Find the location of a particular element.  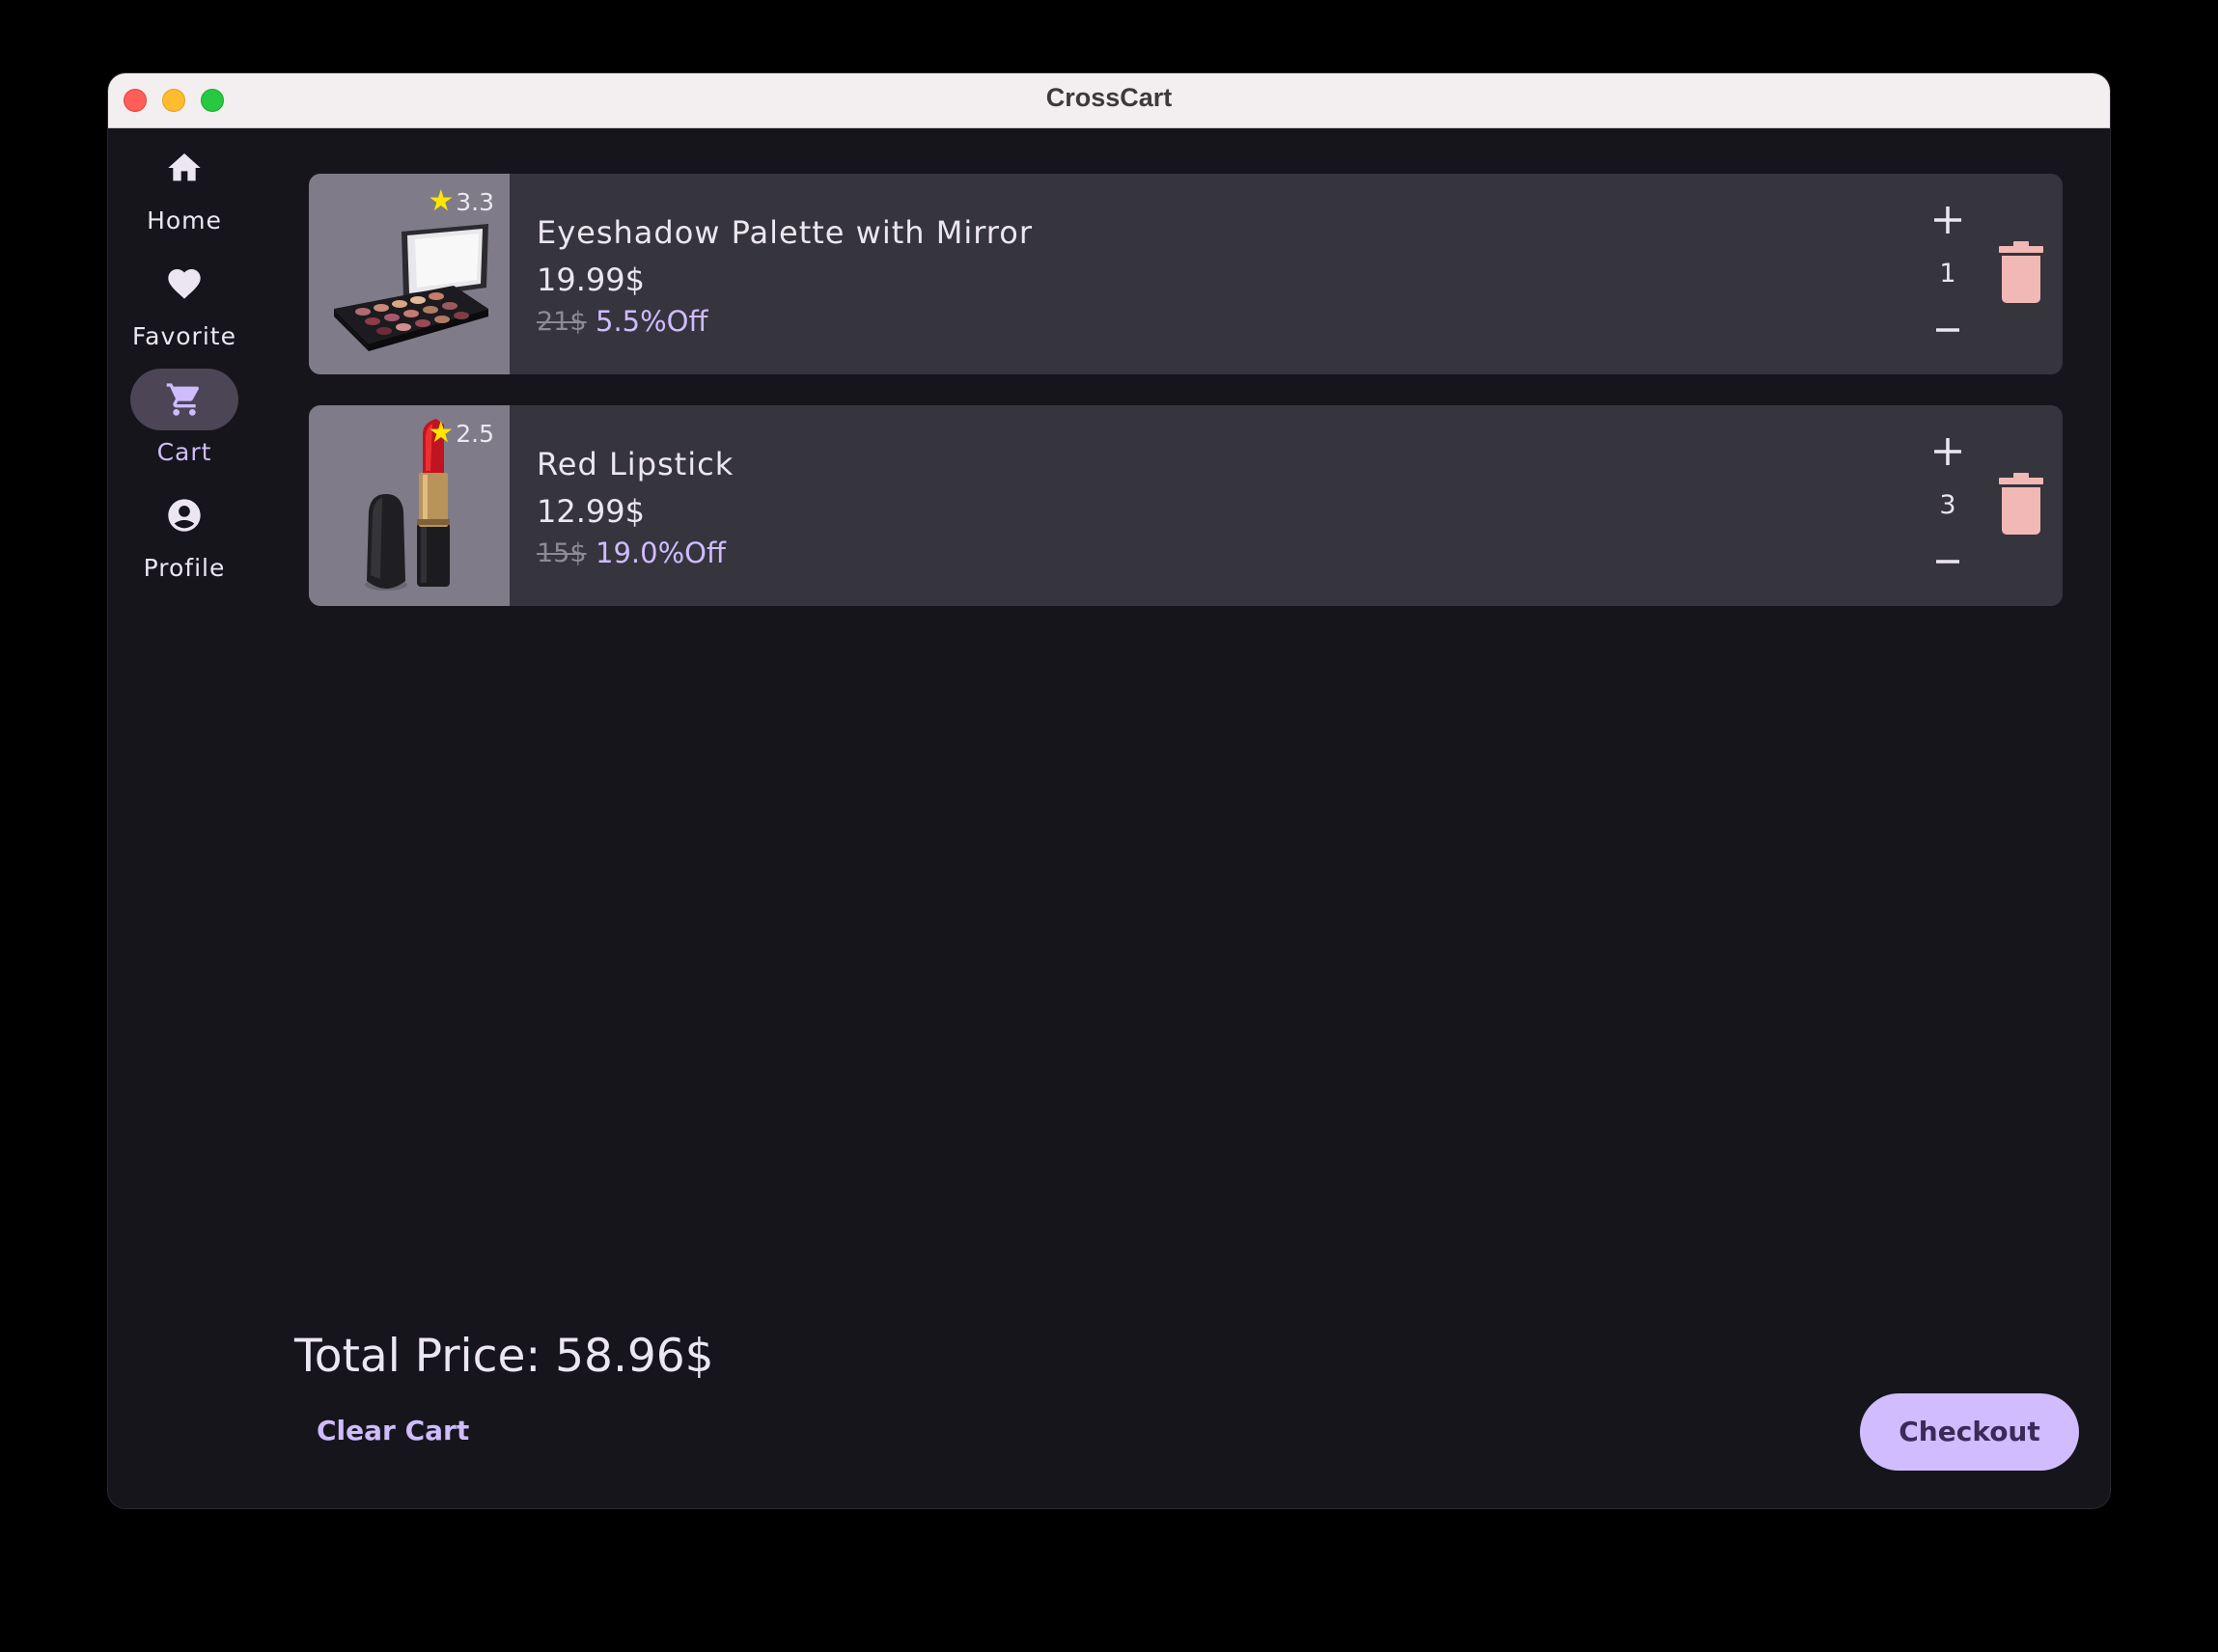

nav-label-favorite: Favorite is located at coordinates (184, 336).